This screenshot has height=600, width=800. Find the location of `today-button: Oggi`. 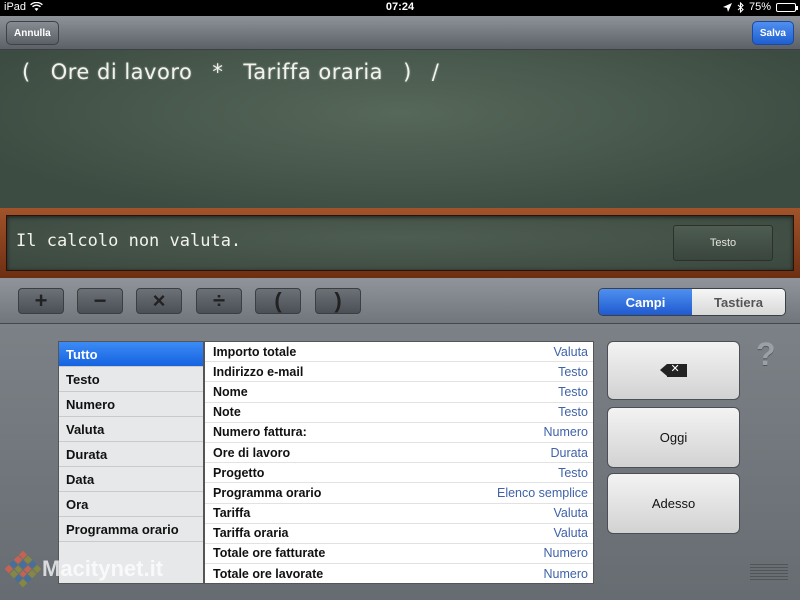

today-button: Oggi is located at coordinates (673, 437).